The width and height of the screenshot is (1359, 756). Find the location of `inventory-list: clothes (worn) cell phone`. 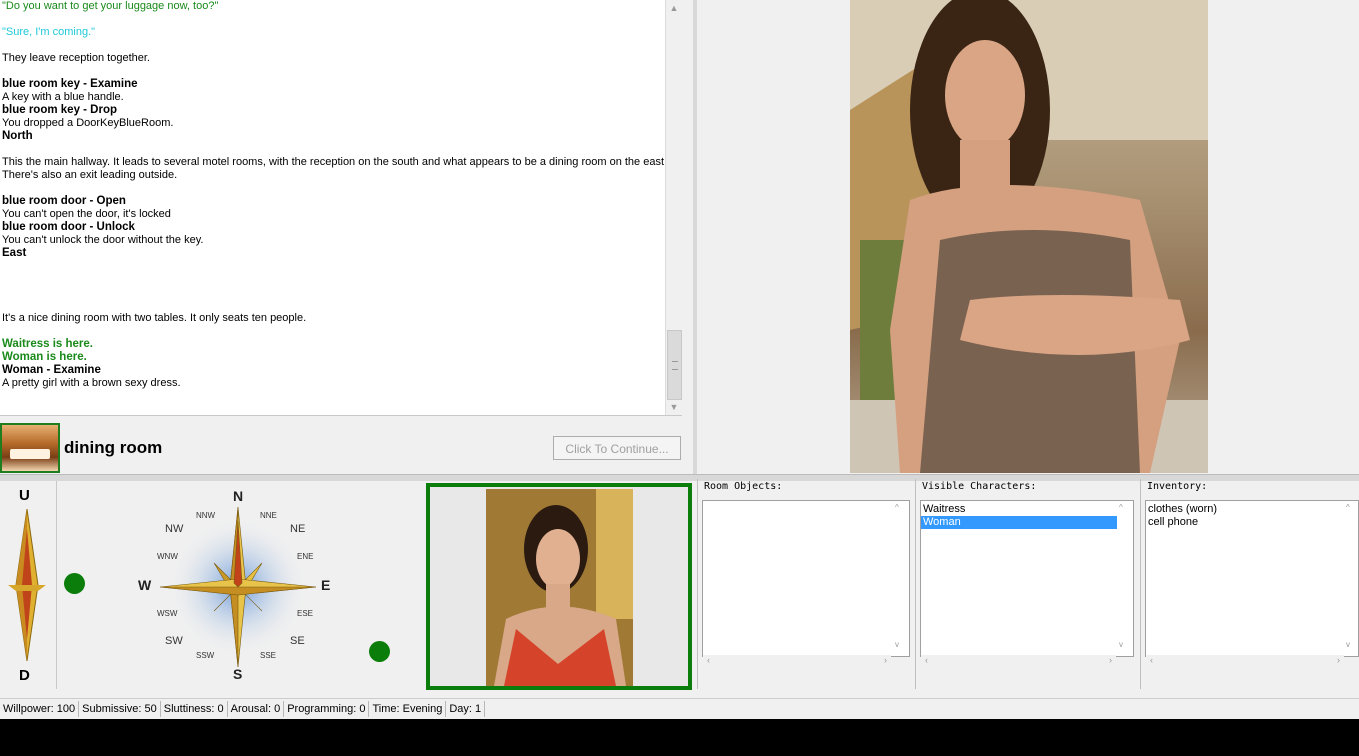

inventory-list: clothes (worn) cell phone is located at coordinates (1252, 578).